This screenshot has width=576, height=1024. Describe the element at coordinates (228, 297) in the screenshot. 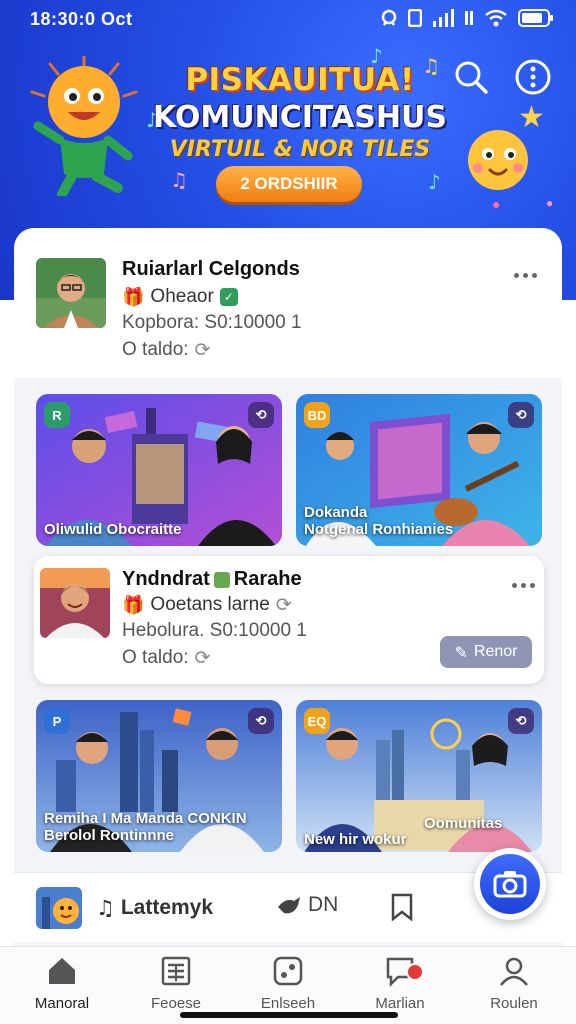

I see `verified-icon: ✓` at that location.